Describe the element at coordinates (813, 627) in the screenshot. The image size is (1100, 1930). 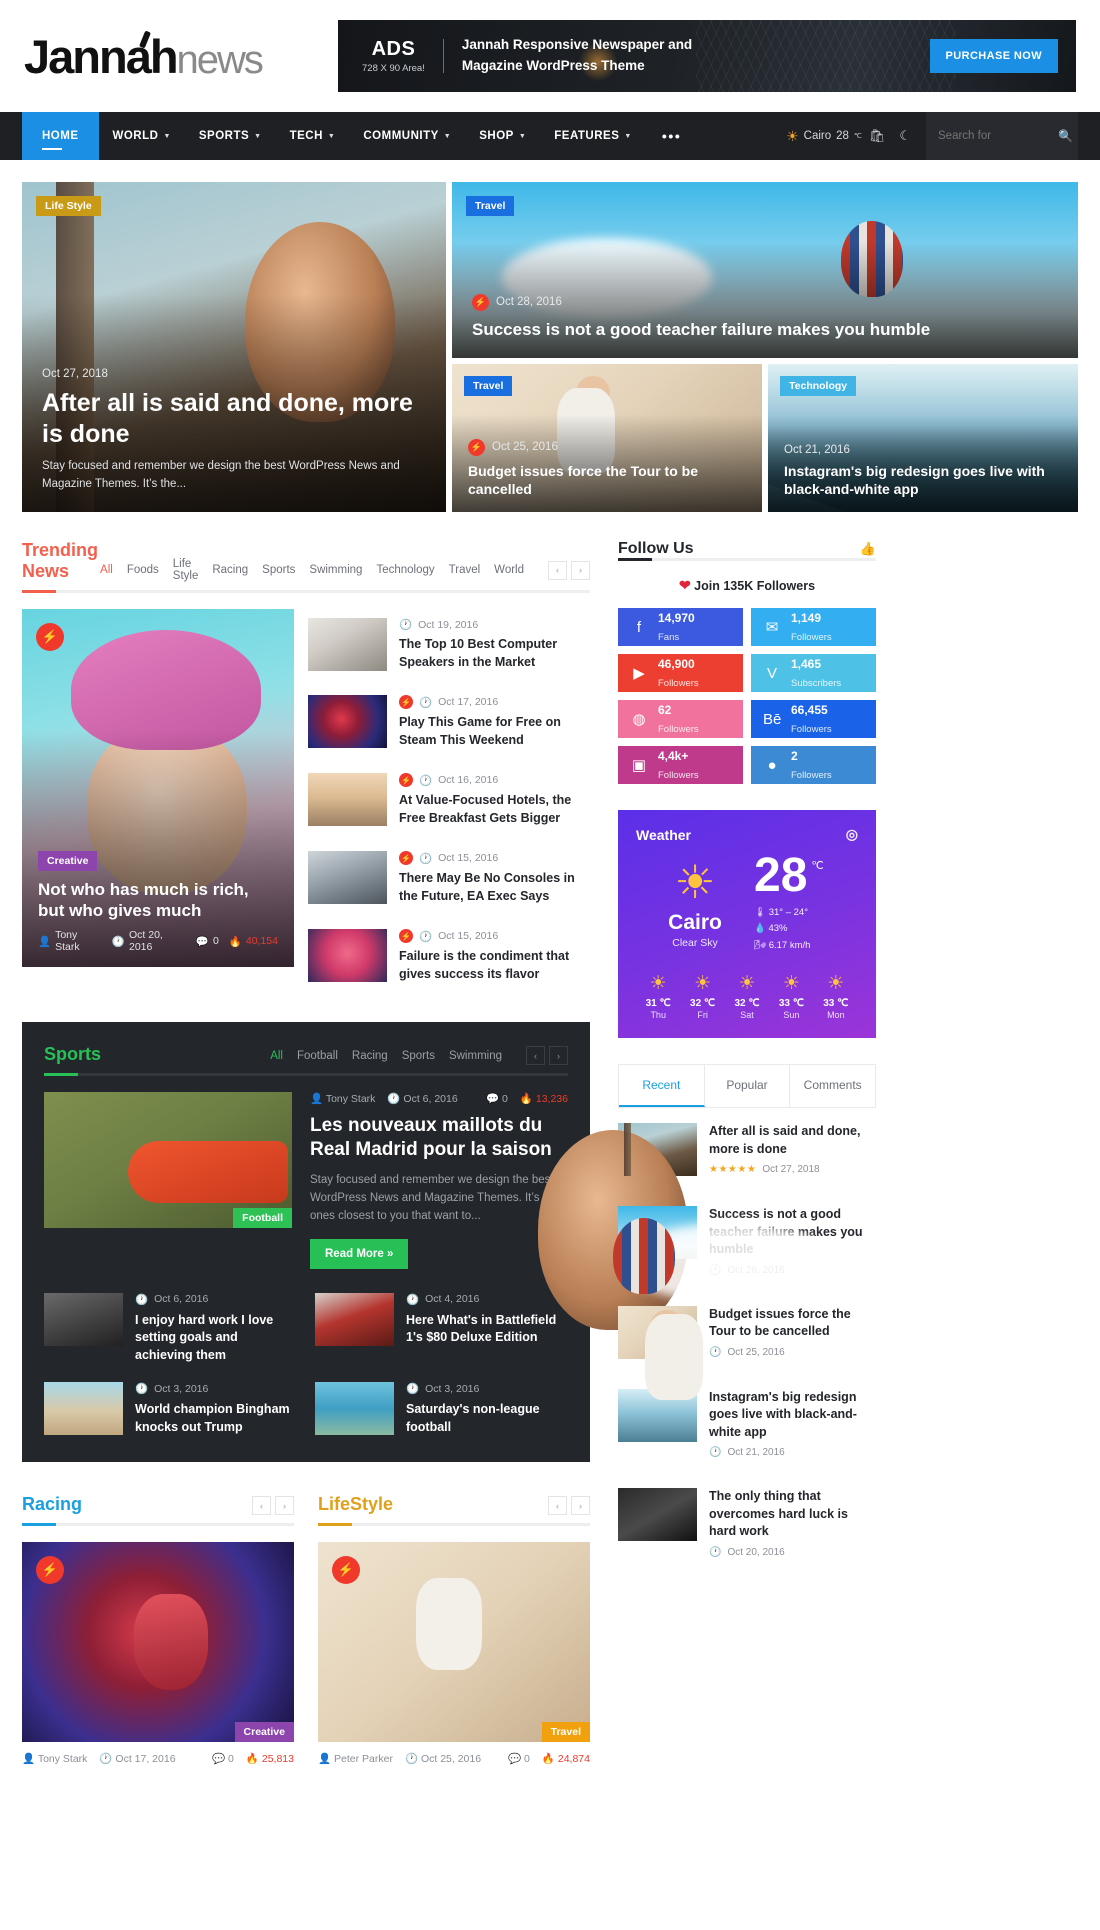
I see `social-twitter: ✉ 1,149 Followers` at that location.